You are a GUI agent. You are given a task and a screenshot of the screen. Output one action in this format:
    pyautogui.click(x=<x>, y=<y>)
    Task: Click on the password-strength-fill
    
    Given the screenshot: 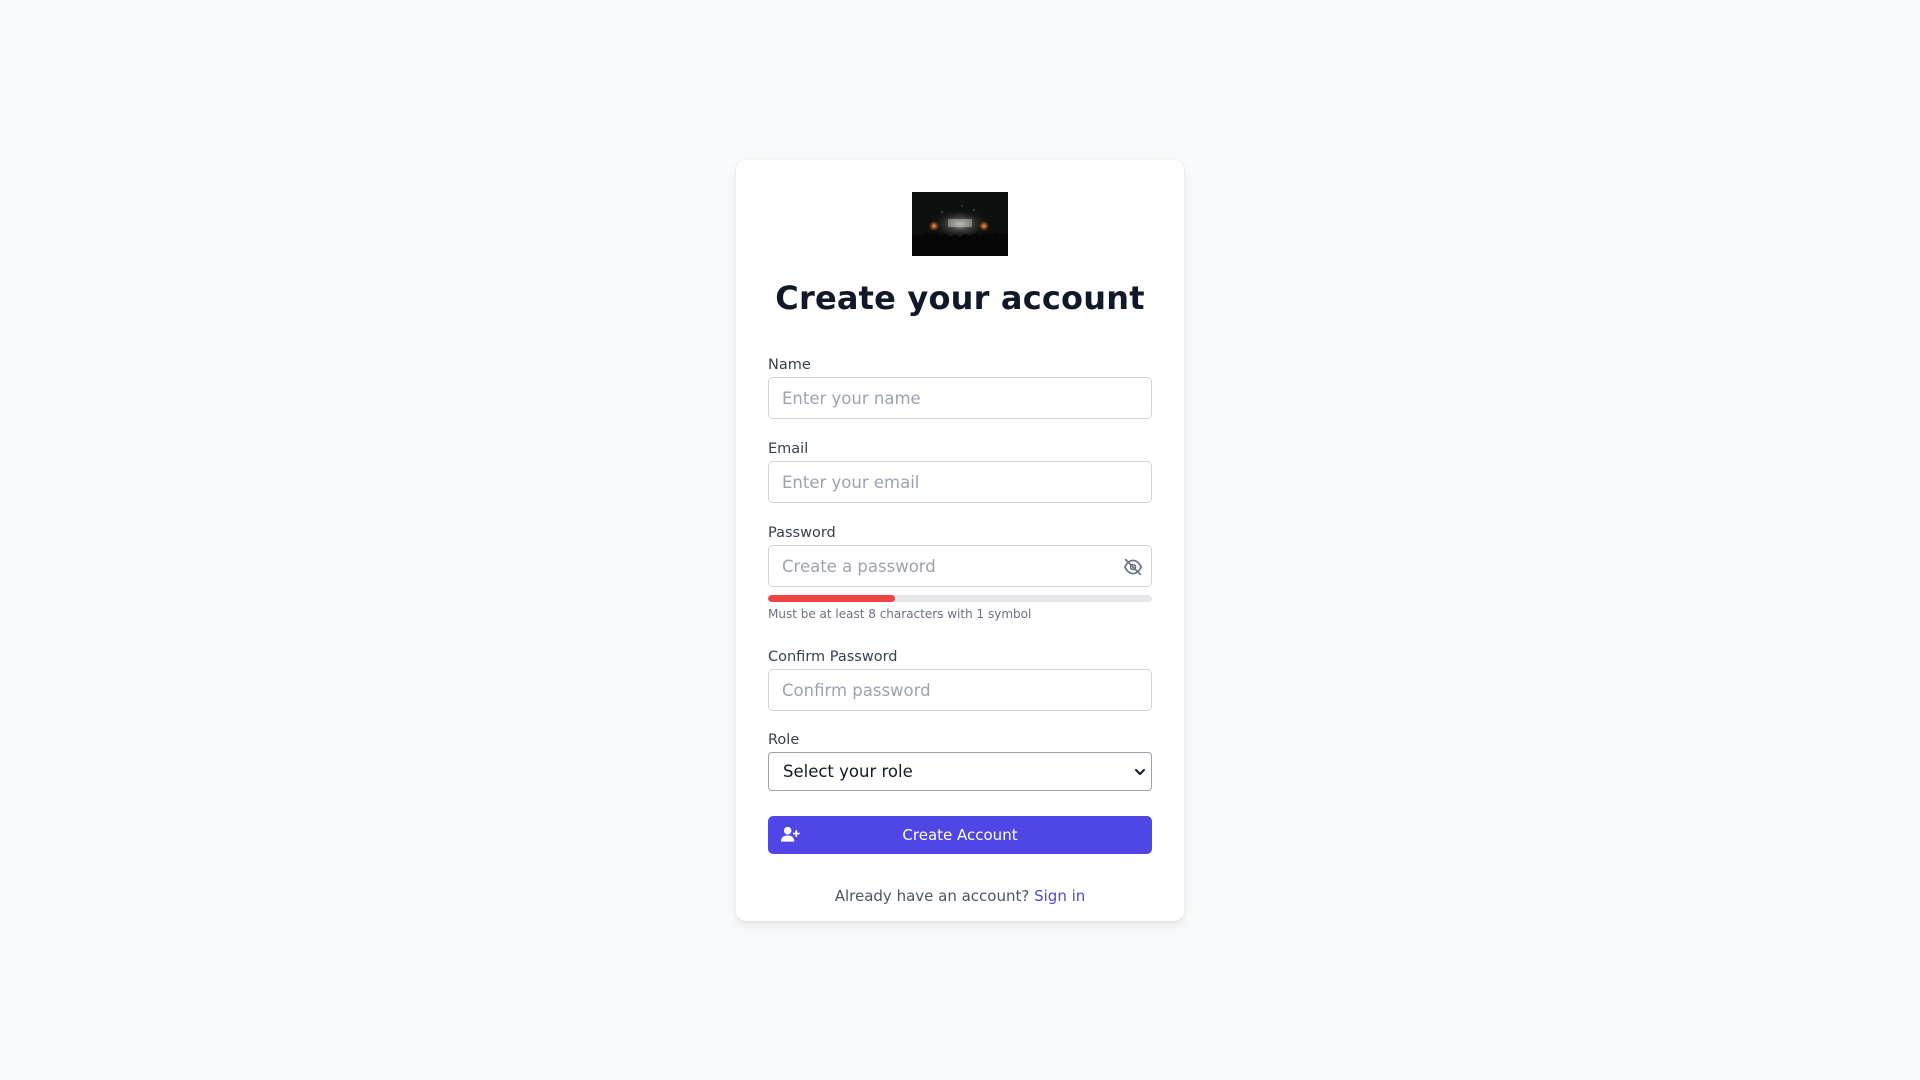 What is the action you would take?
    pyautogui.click(x=831, y=598)
    